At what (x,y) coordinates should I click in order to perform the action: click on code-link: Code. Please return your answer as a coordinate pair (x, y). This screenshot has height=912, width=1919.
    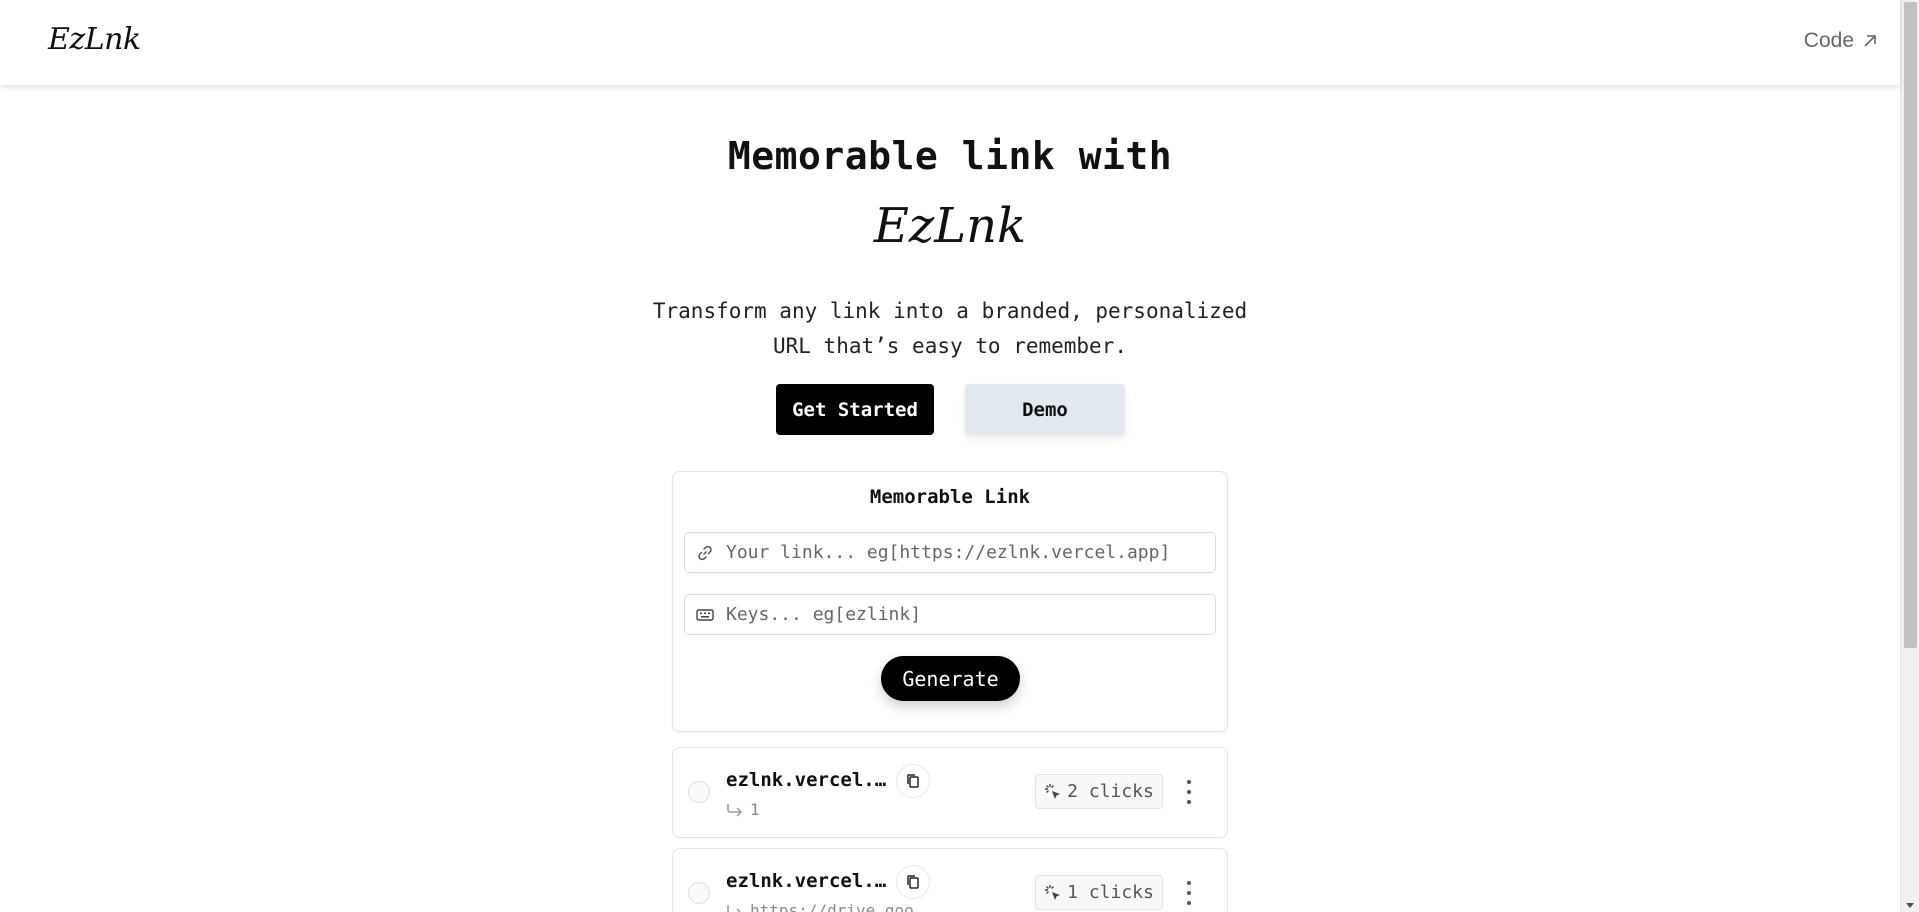
    Looking at the image, I should click on (1841, 41).